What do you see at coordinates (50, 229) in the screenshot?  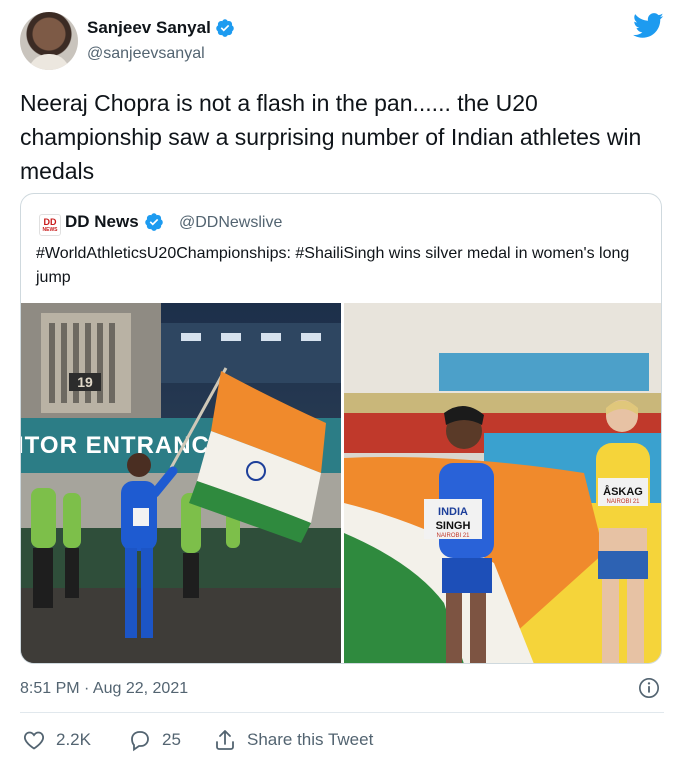 I see `dd-logo-subtext: NEWS` at bounding box center [50, 229].